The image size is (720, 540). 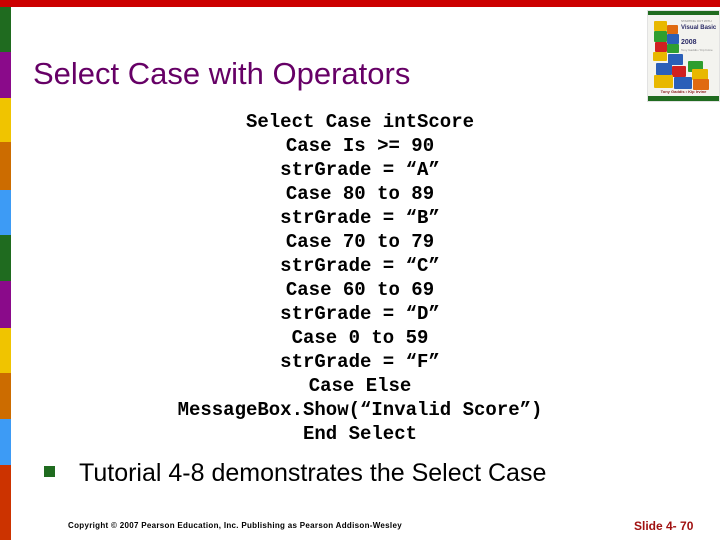 What do you see at coordinates (664, 526) in the screenshot?
I see `footer-slide-number: Slide 4- 70` at bounding box center [664, 526].